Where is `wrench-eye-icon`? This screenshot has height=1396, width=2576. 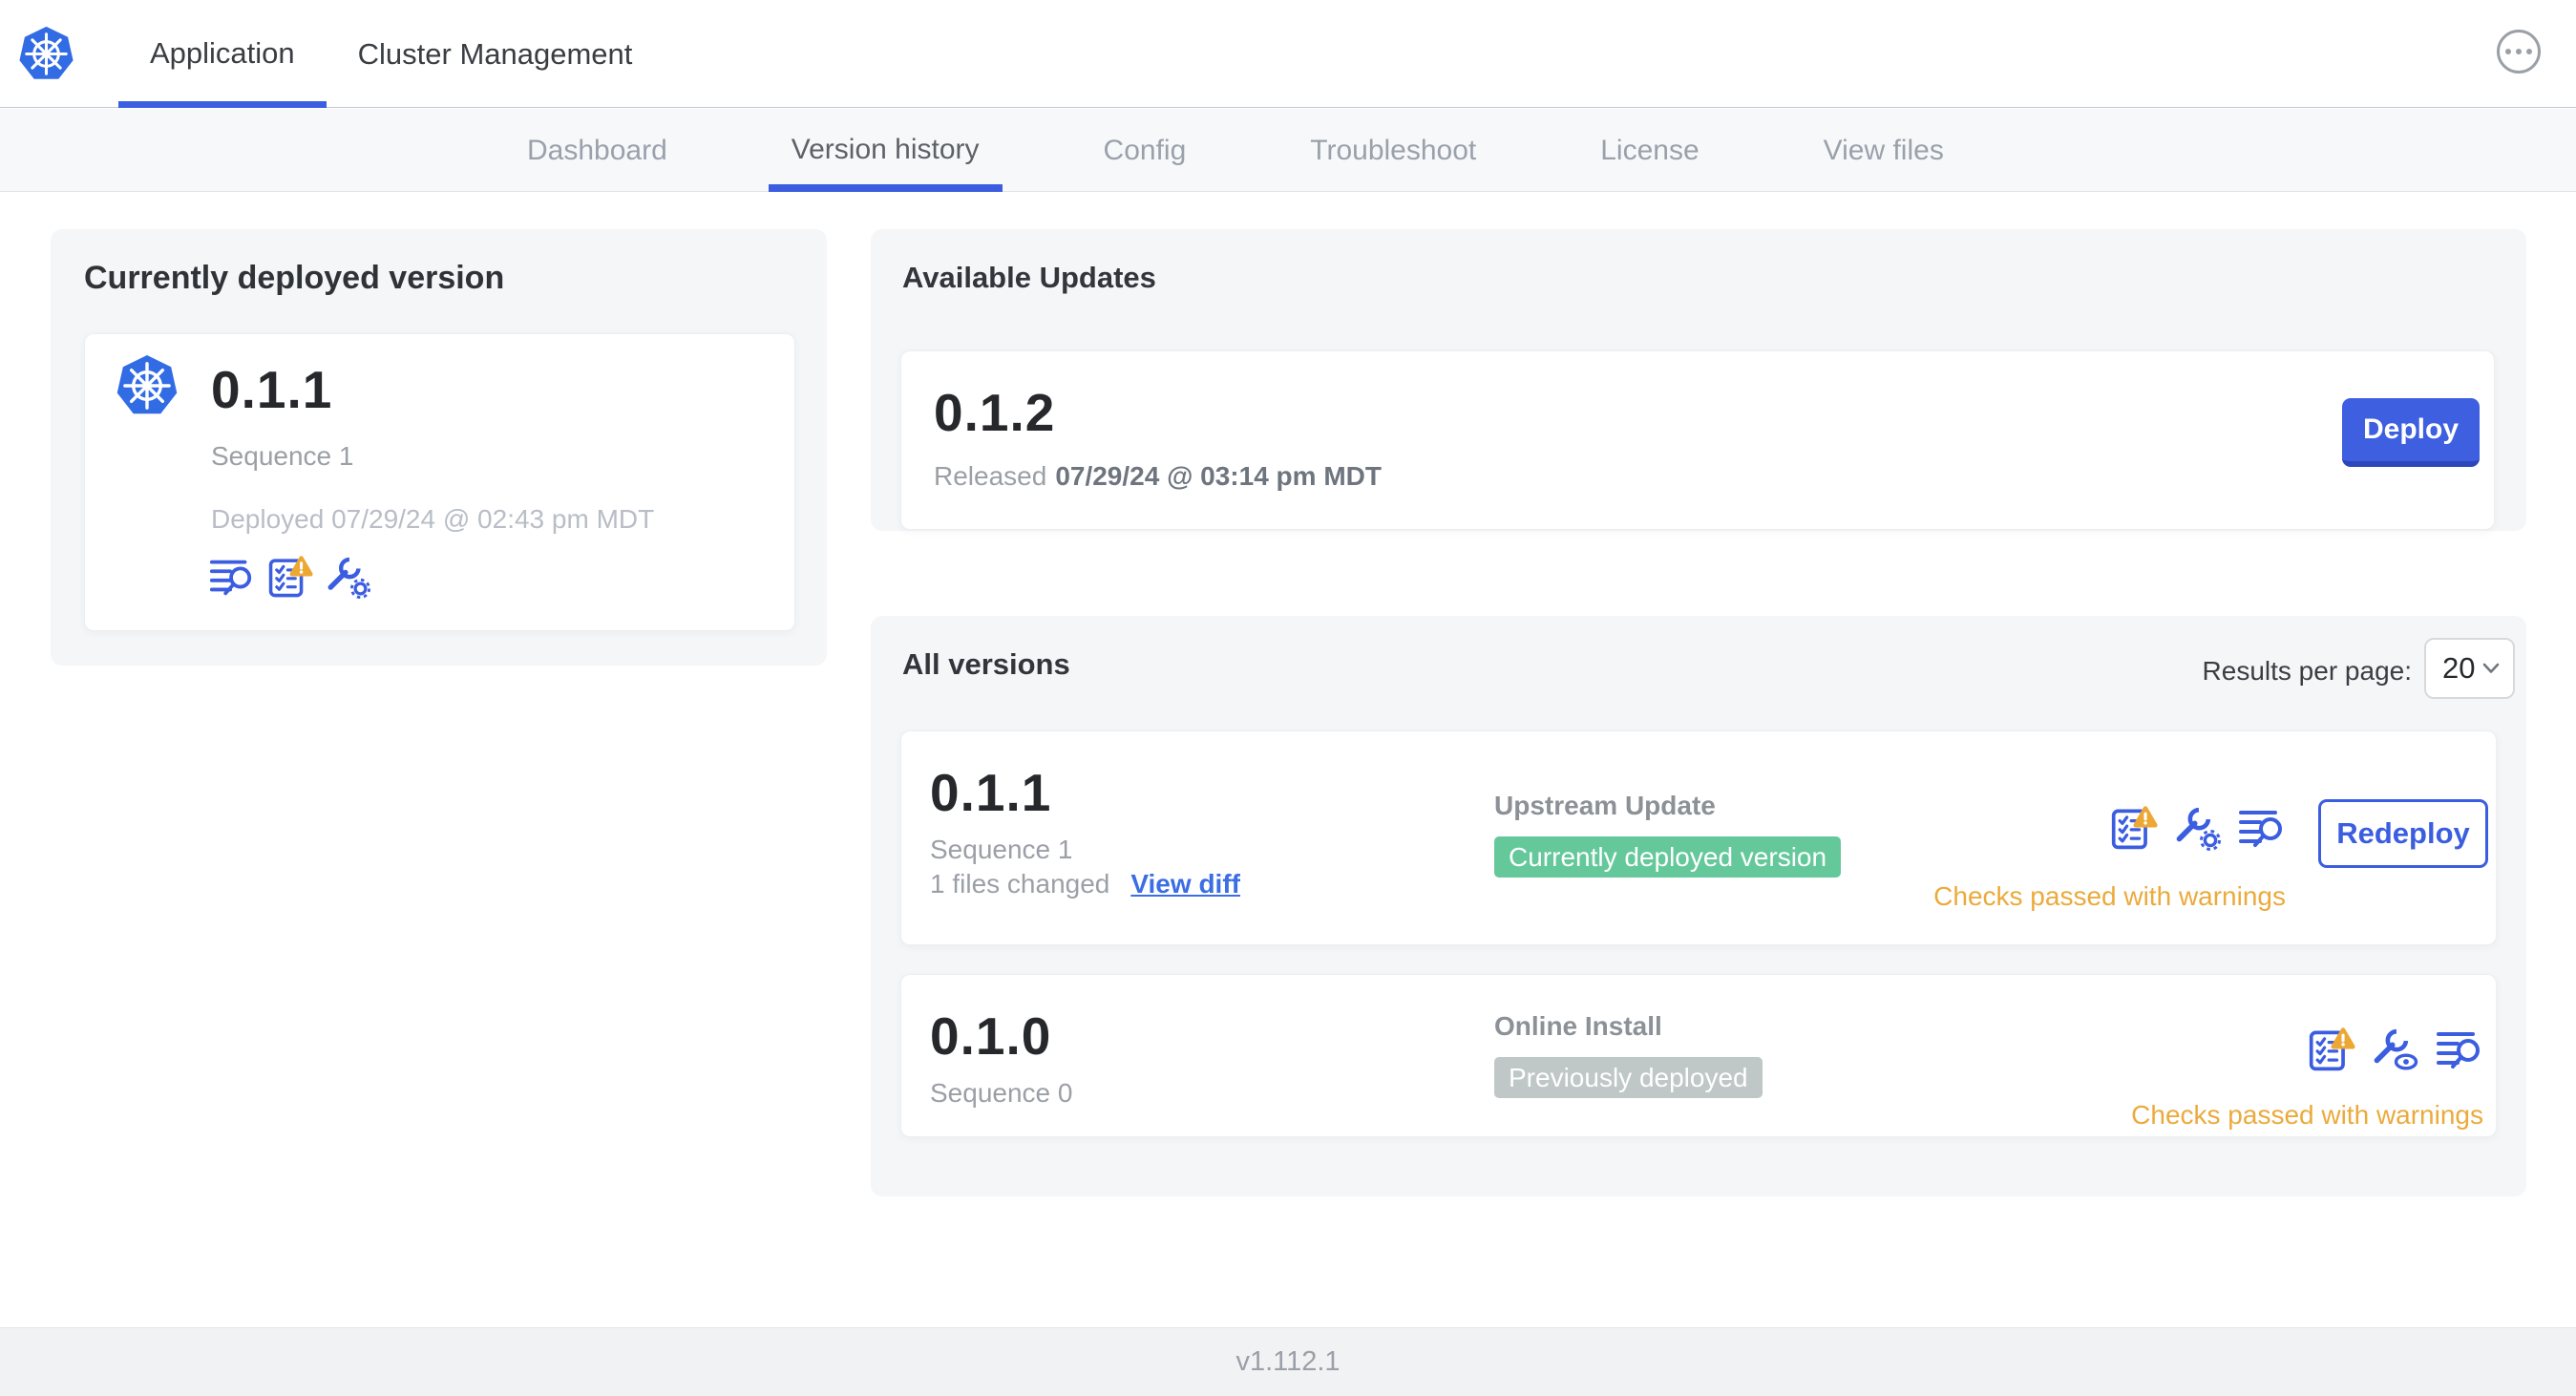 wrench-eye-icon is located at coordinates (2395, 1049).